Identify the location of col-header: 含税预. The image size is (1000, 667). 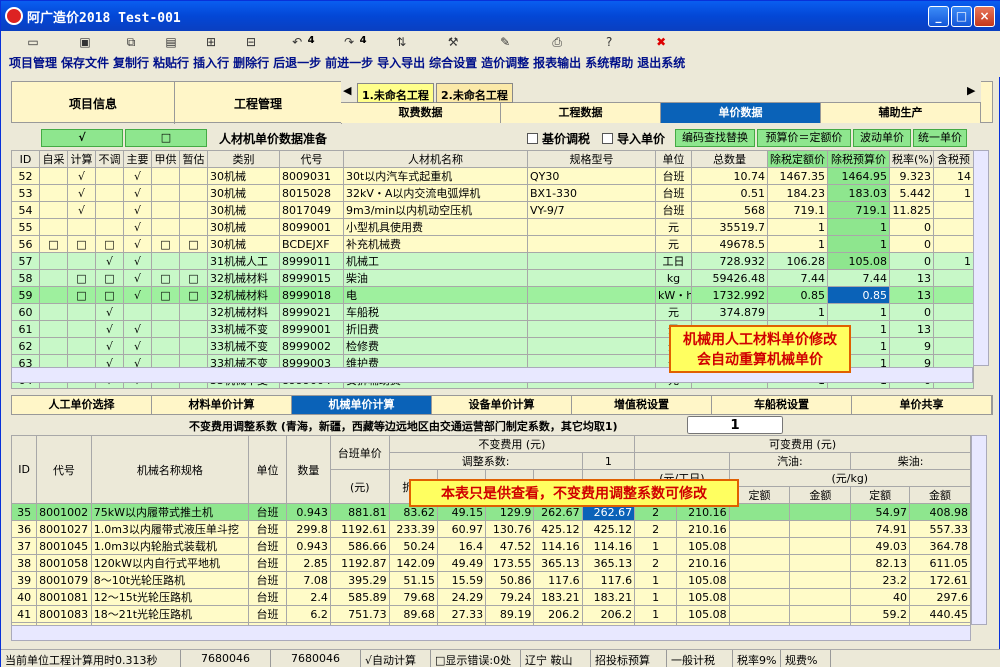
(953, 159).